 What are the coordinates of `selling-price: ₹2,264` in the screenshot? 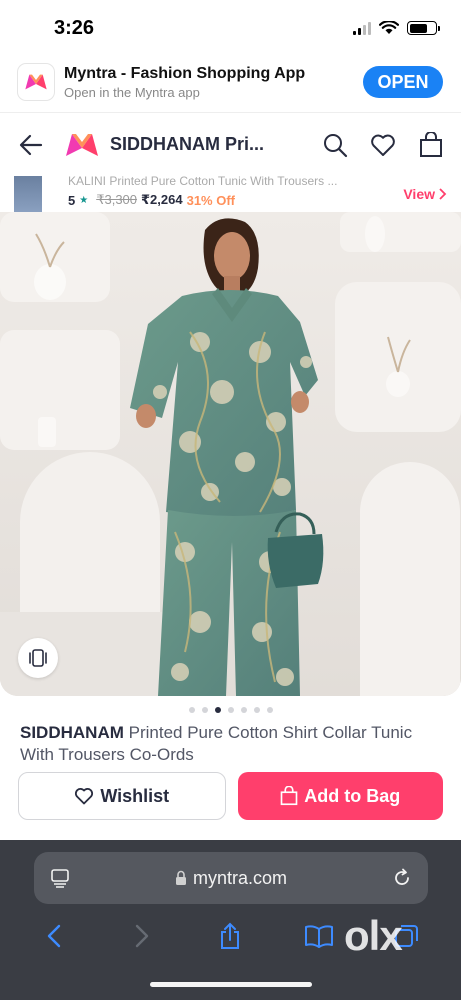 It's located at (162, 199).